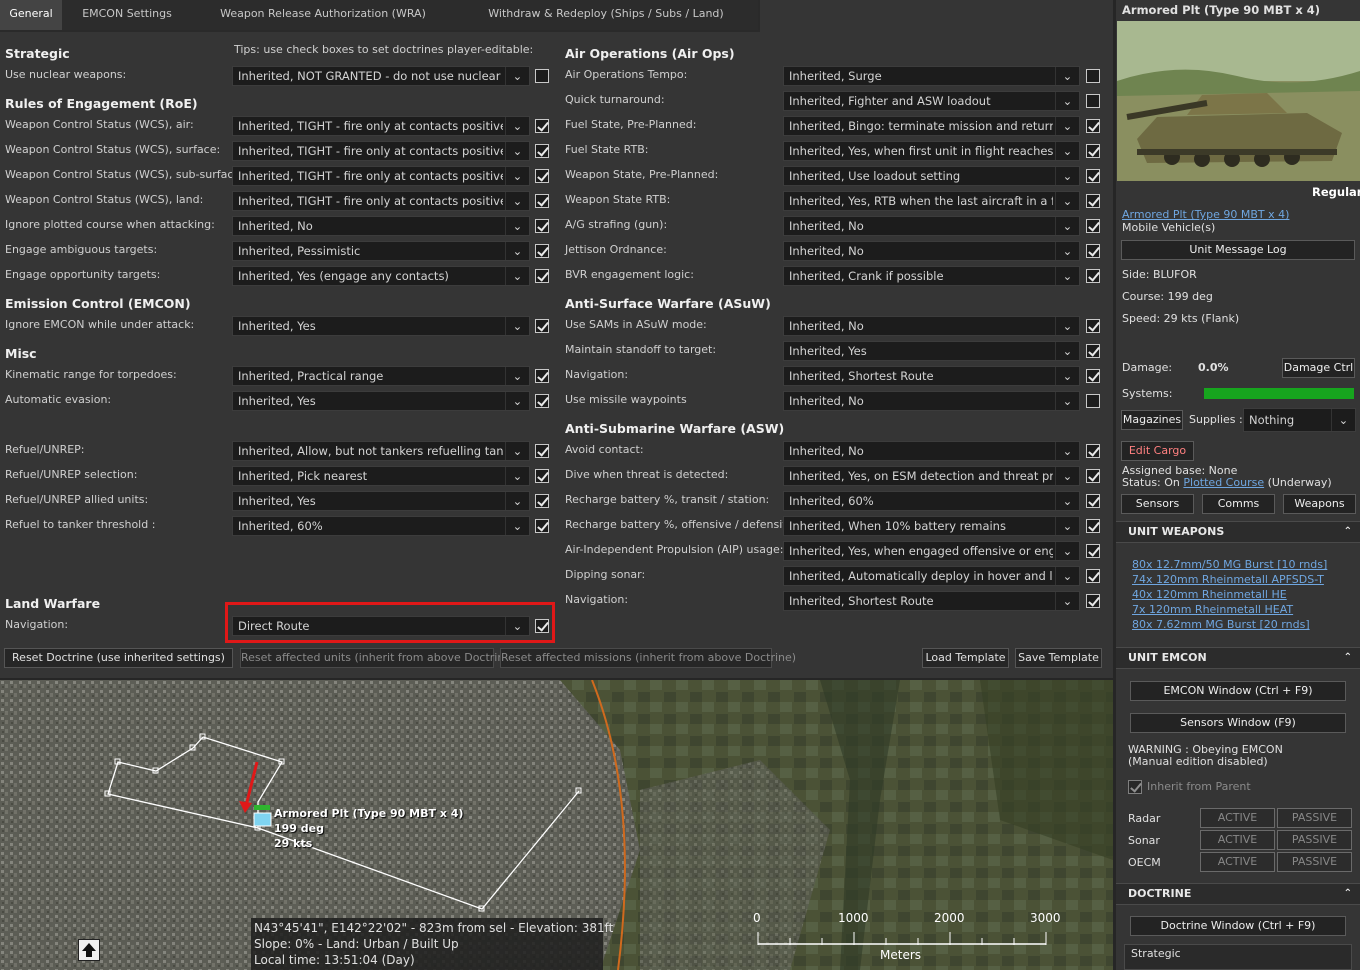  I want to click on supplies-select: Nothing ⌄, so click(1299, 420).